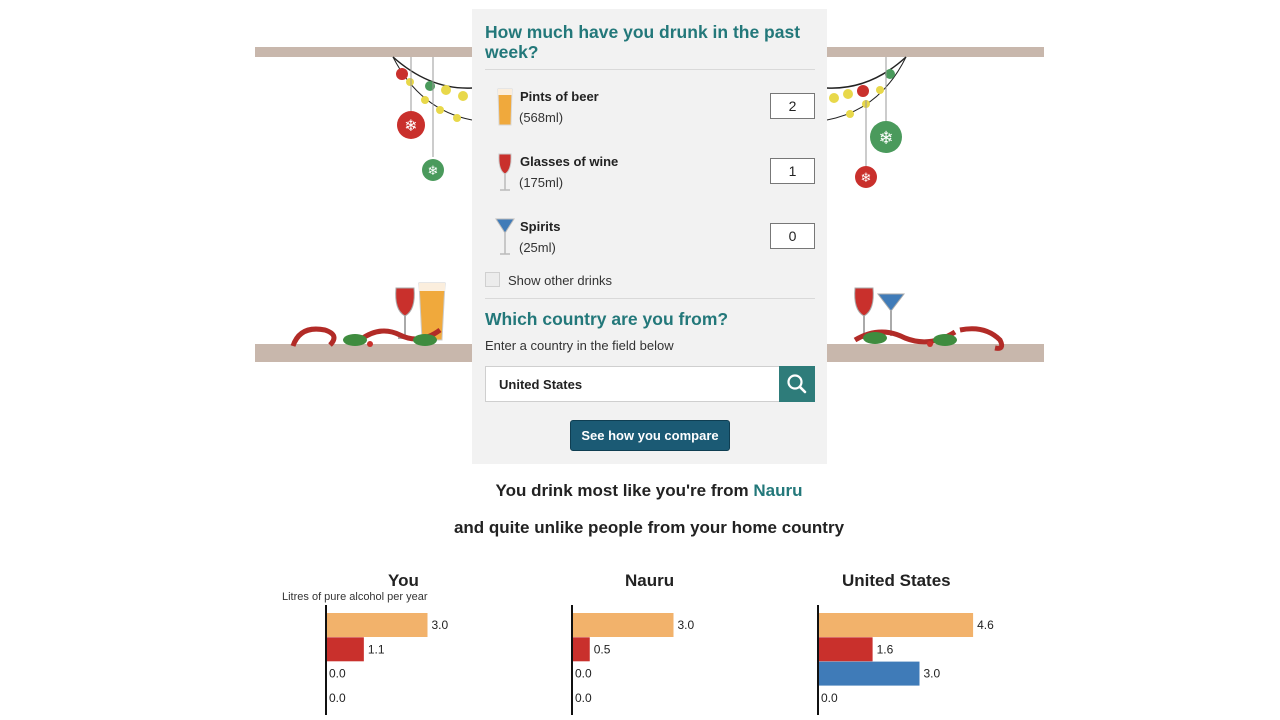 The image size is (1280, 720). I want to click on drink-row-beer: Pints of beer (568ml), so click(650, 110).